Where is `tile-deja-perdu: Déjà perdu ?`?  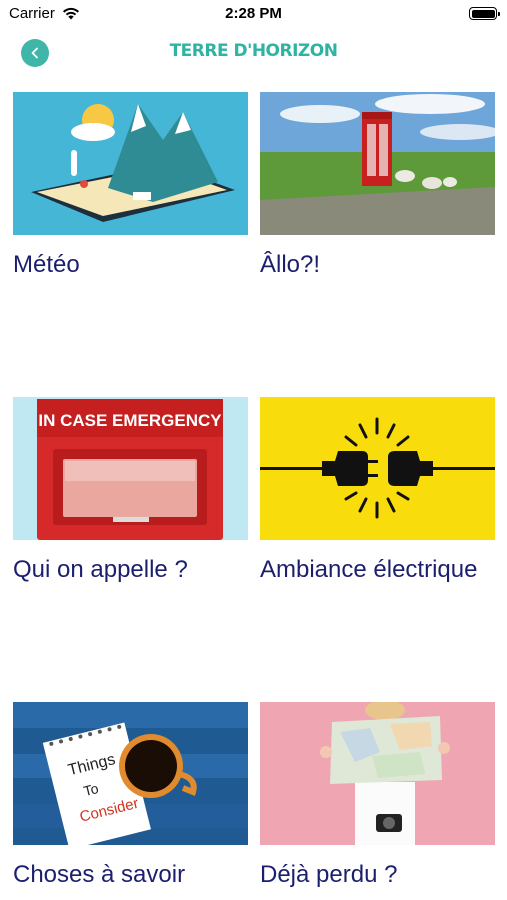
tile-deja-perdu: Déjà perdu ? is located at coordinates (377, 796).